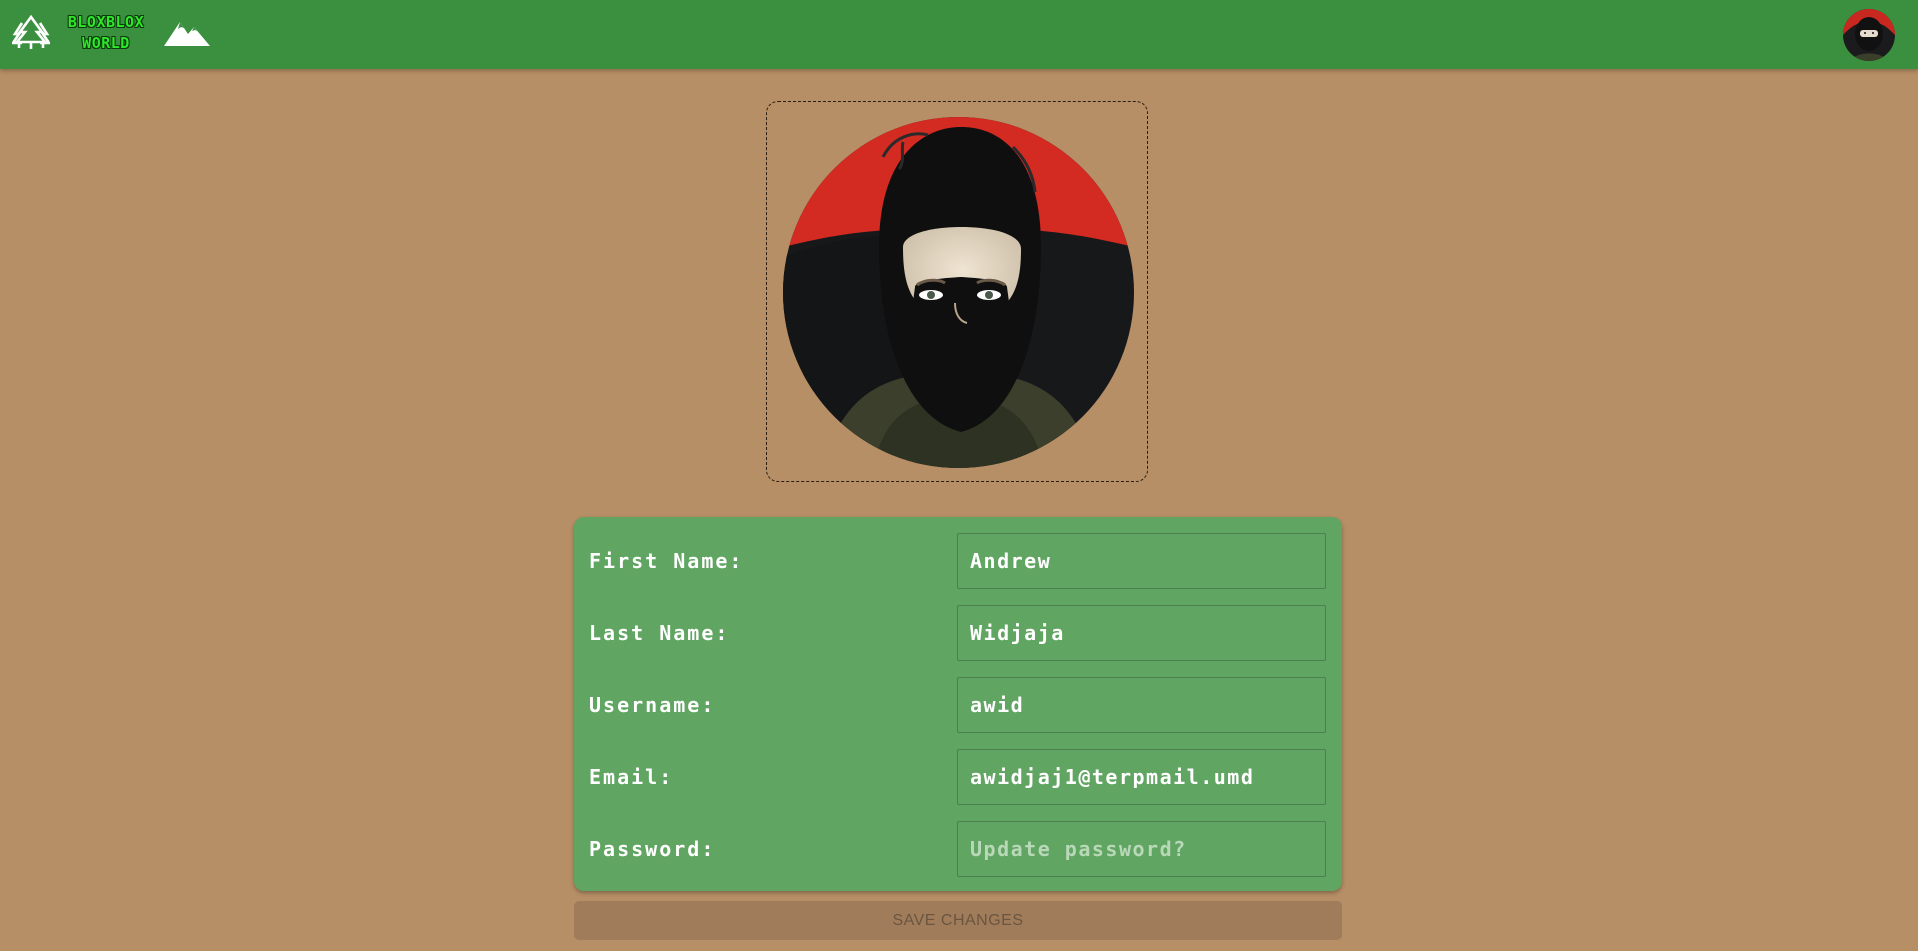  What do you see at coordinates (106, 22) in the screenshot?
I see `logo-line-1: BLOXBLOX` at bounding box center [106, 22].